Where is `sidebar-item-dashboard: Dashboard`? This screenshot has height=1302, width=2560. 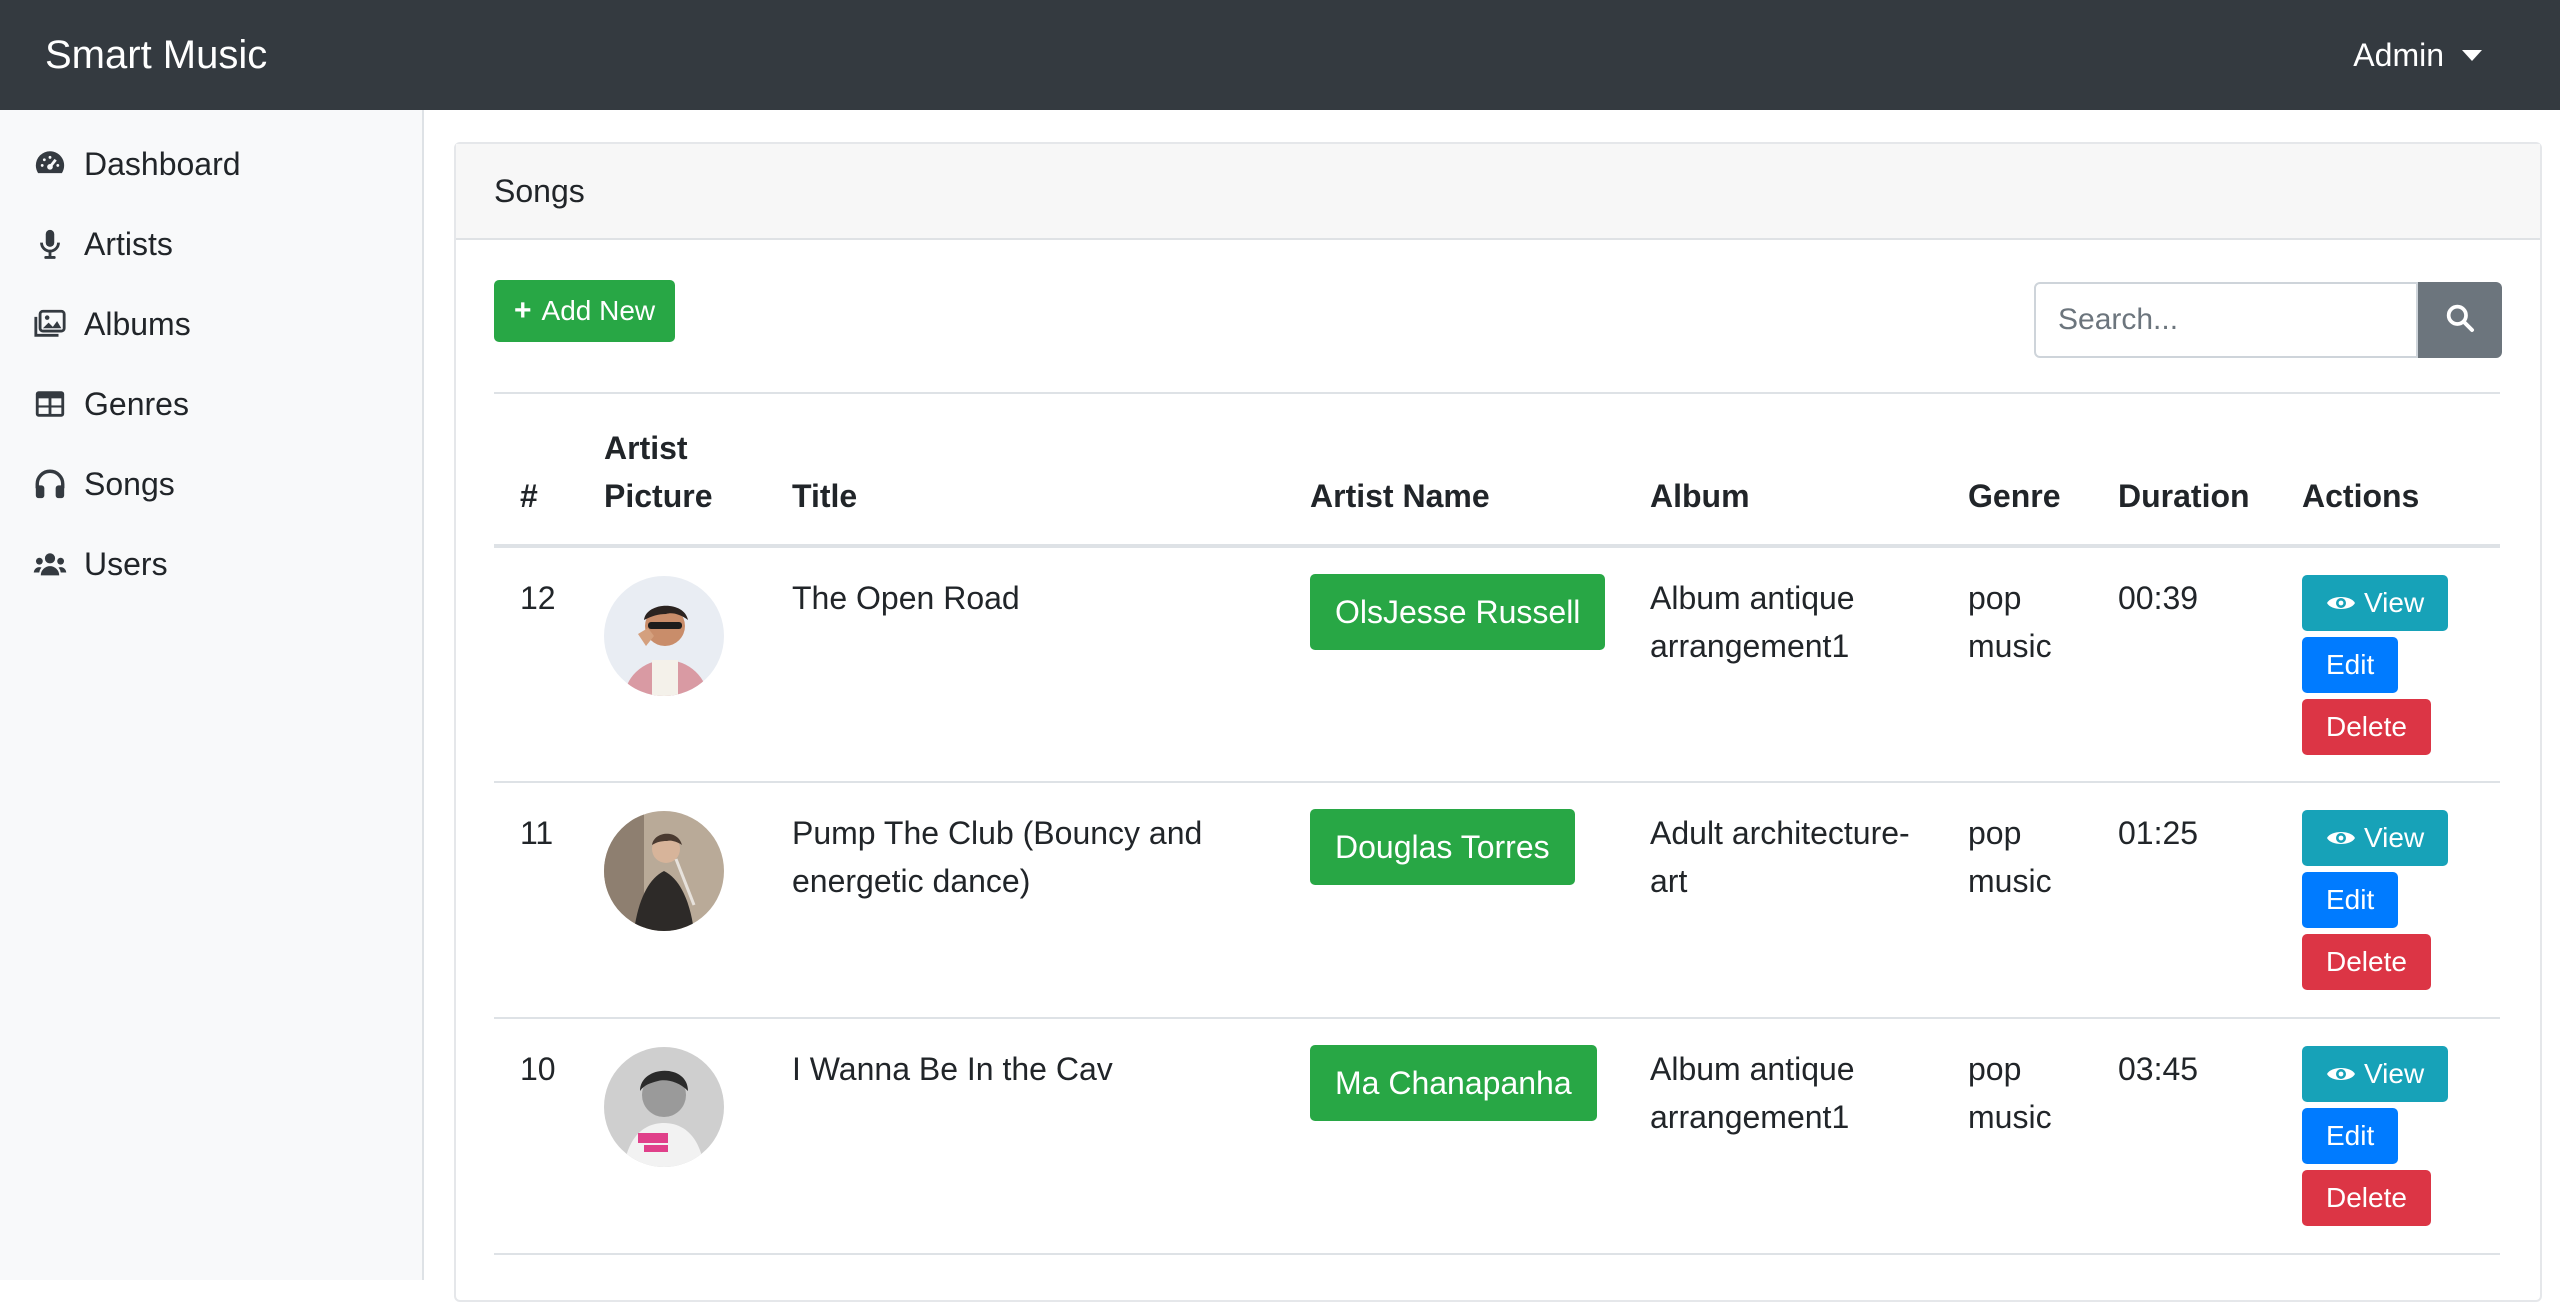
sidebar-item-dashboard: Dashboard is located at coordinates (211, 164).